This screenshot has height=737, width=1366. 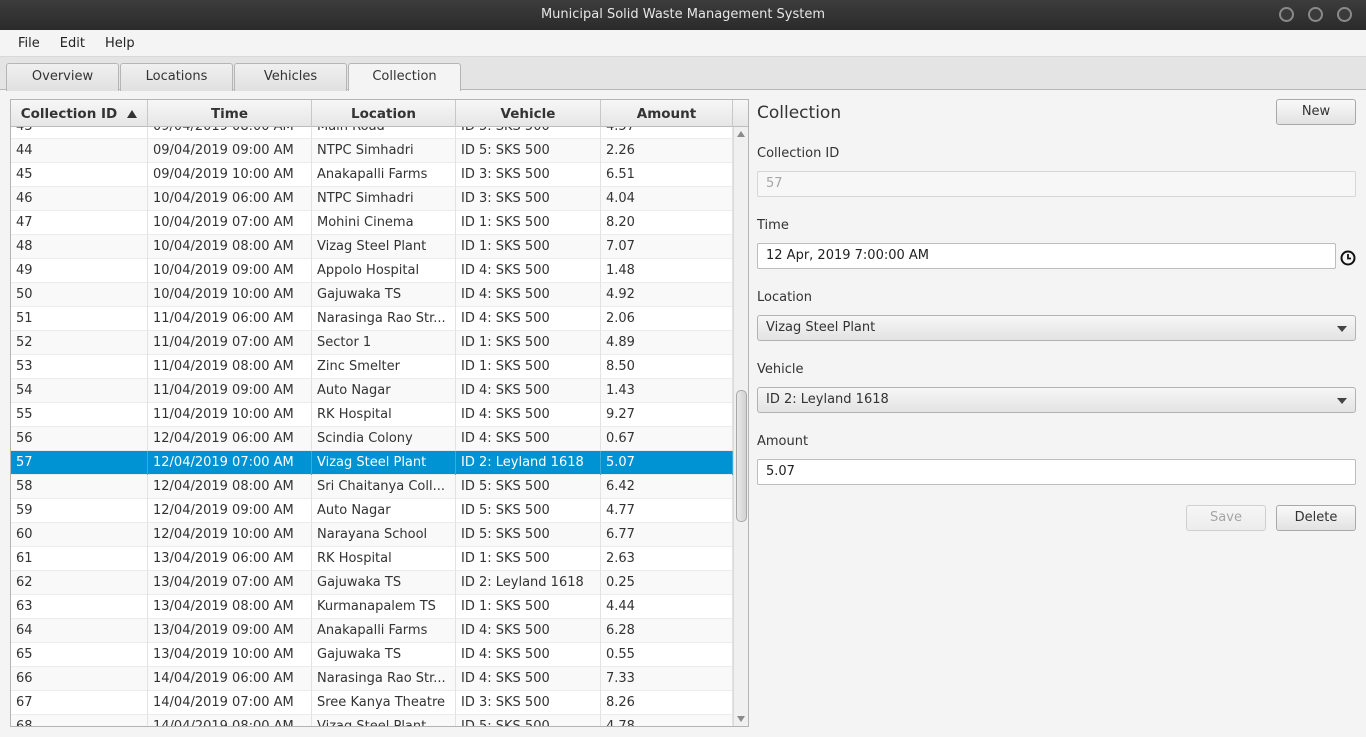 What do you see at coordinates (384, 367) in the screenshot?
I see `cell-location: Zinc Smelter` at bounding box center [384, 367].